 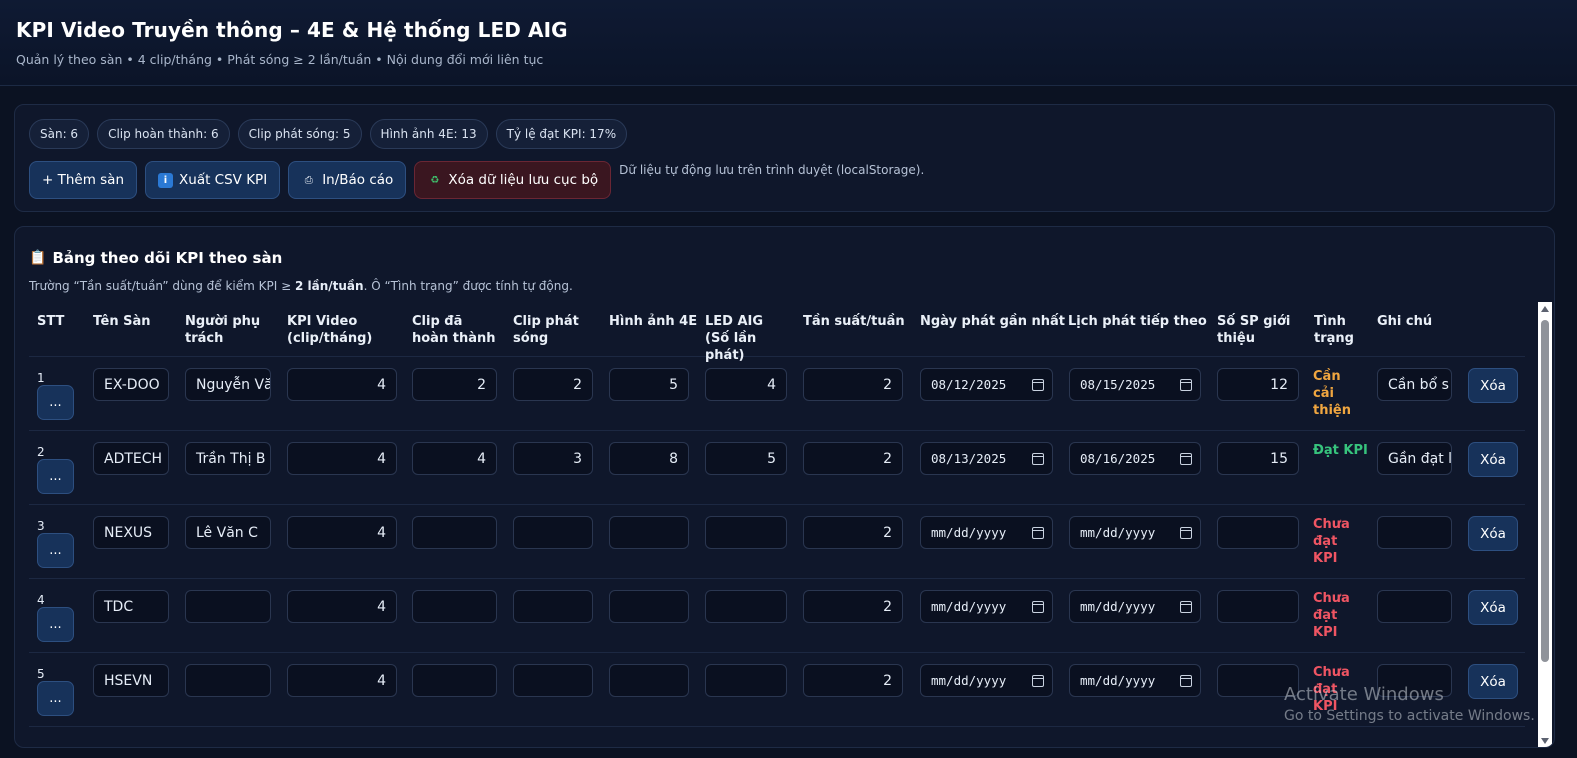 I want to click on clip-phat-song-input: 2, so click(x=553, y=384).